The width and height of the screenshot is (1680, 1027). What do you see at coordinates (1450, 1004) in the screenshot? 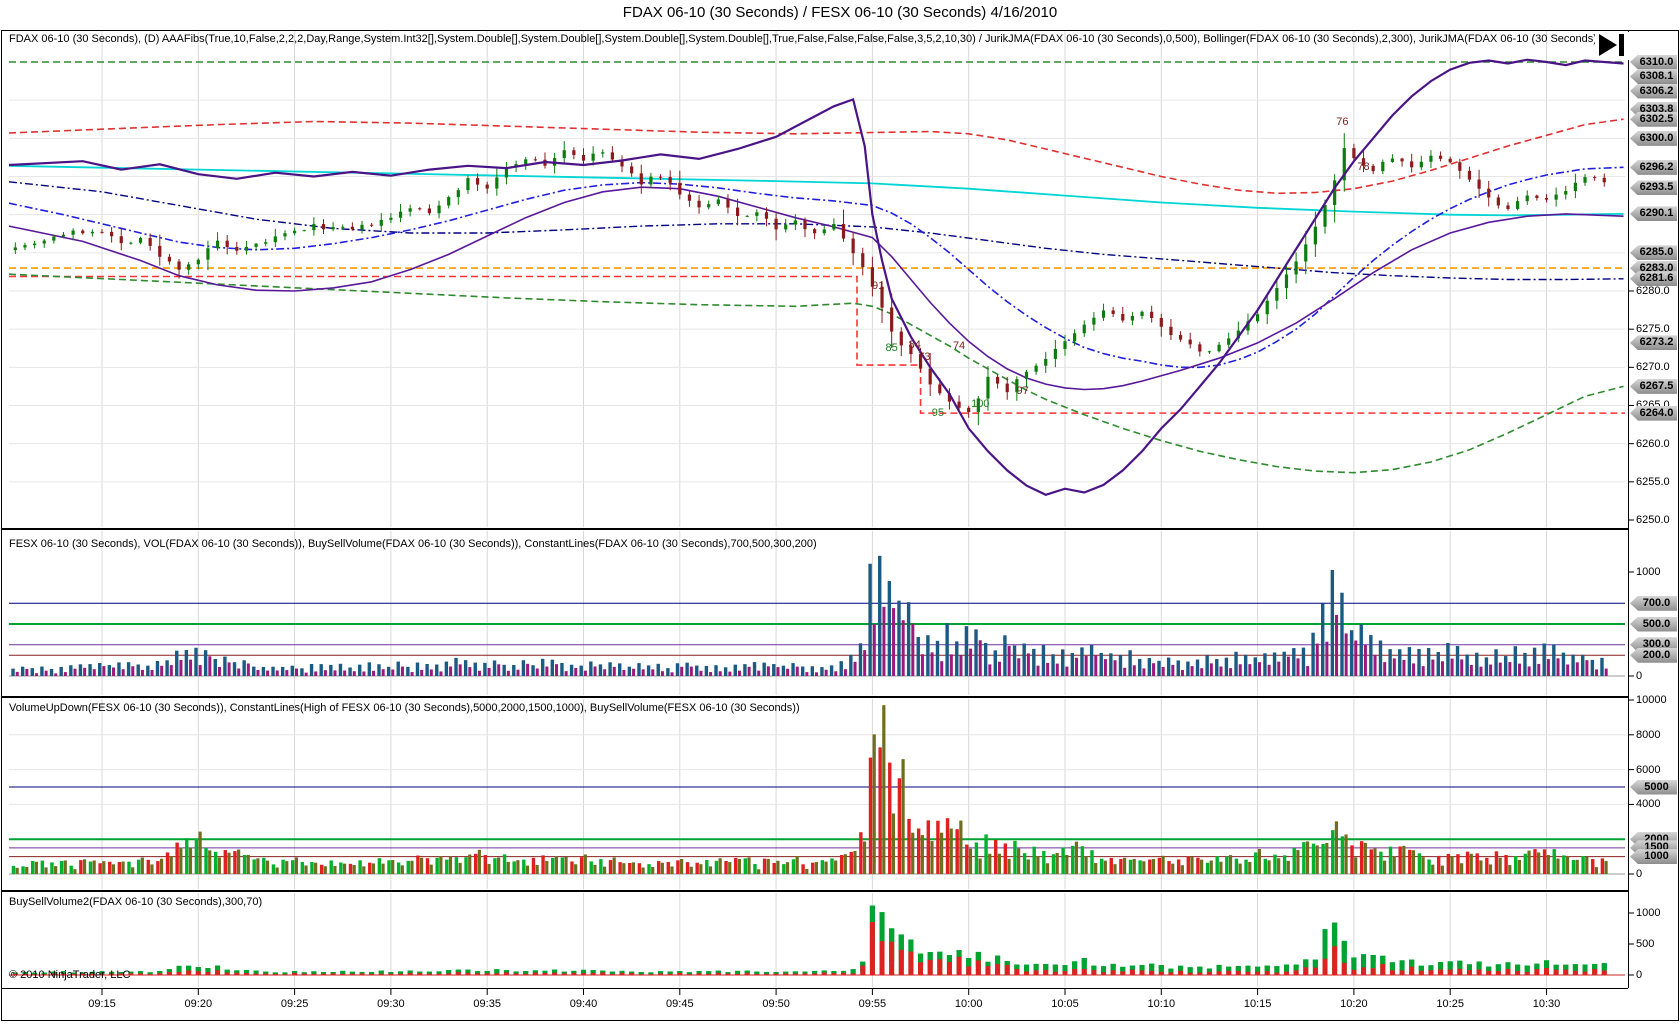
I see `time-axis-label: 10:25` at bounding box center [1450, 1004].